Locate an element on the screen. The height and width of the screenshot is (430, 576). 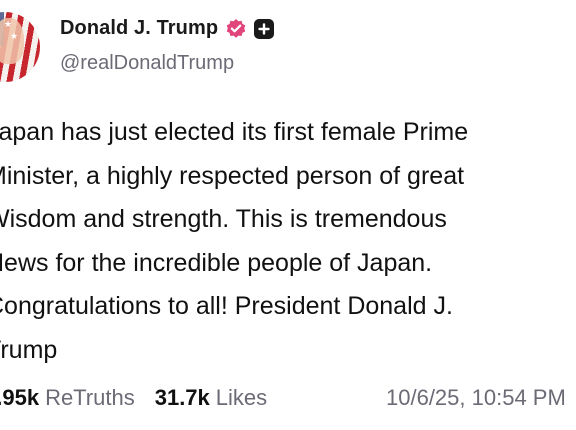
retruths-stat: 5.95k ReTruths is located at coordinates (67, 398).